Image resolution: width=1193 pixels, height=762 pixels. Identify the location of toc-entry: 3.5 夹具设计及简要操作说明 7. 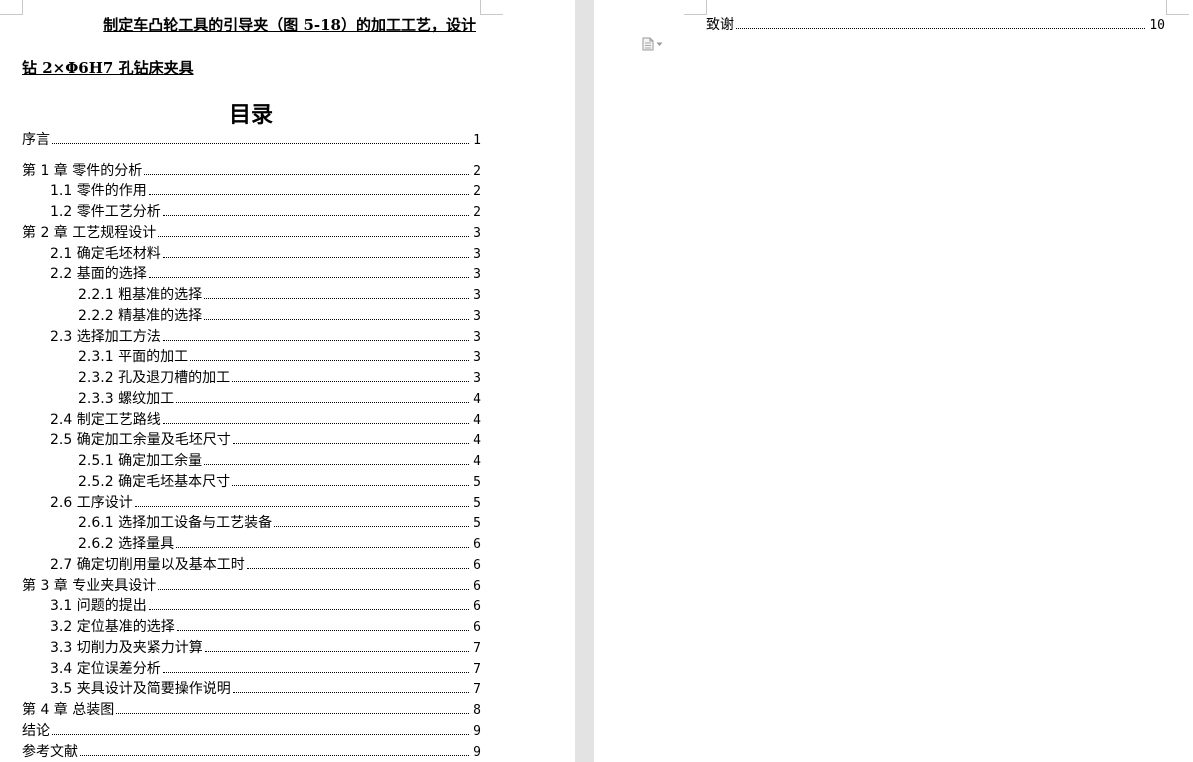
(265, 689).